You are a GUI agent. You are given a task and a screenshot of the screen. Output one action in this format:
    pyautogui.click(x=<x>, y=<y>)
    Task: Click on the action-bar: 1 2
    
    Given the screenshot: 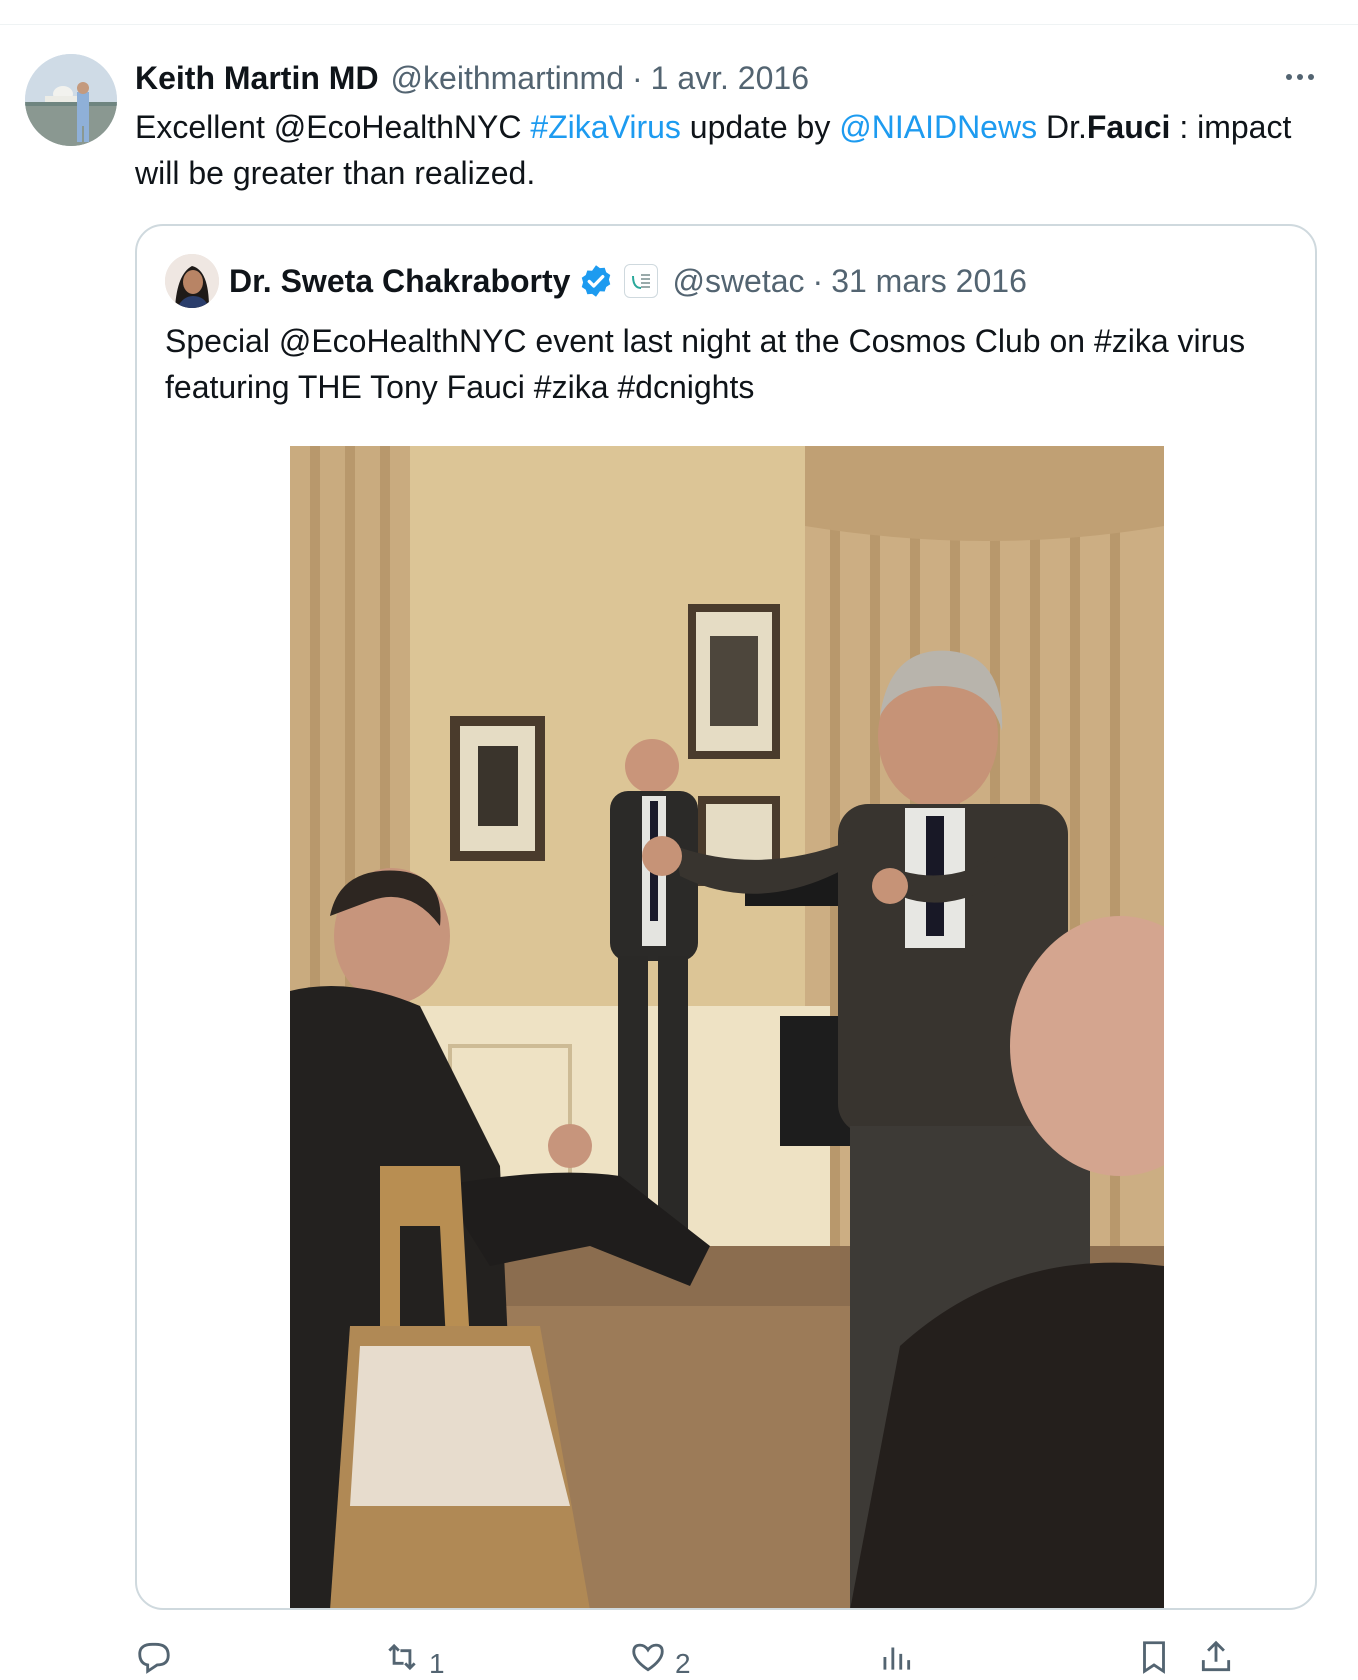 What is the action you would take?
    pyautogui.click(x=735, y=1658)
    